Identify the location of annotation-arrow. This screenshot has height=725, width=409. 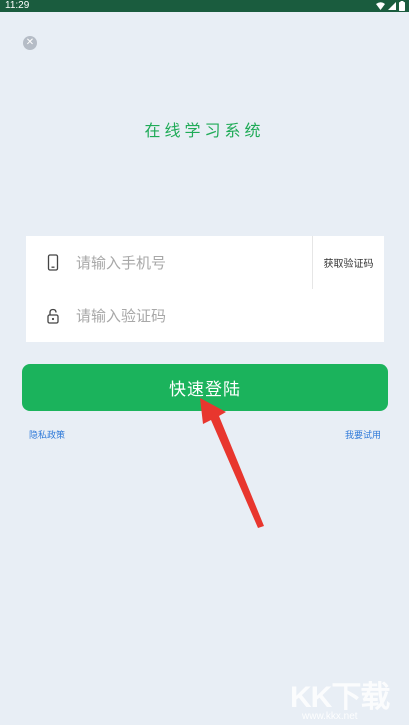
(232, 463).